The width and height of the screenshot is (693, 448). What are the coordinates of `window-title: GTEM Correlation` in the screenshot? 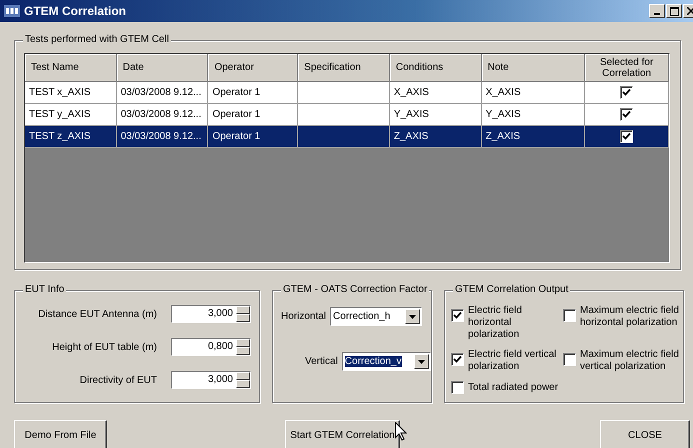 It's located at (76, 11).